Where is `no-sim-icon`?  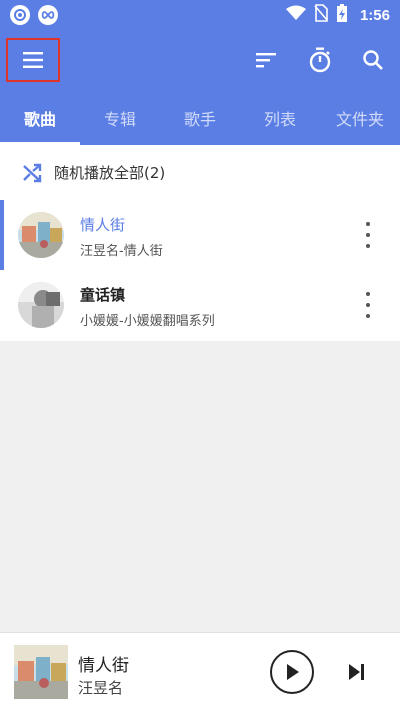 no-sim-icon is located at coordinates (321, 15).